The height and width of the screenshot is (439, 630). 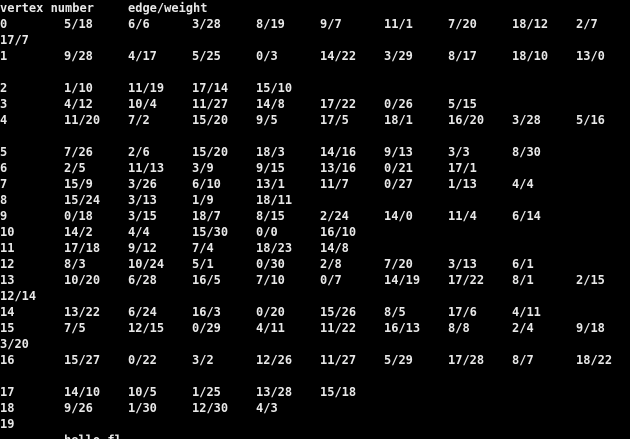 What do you see at coordinates (206, 280) in the screenshot?
I see `edge-weight: 16/5` at bounding box center [206, 280].